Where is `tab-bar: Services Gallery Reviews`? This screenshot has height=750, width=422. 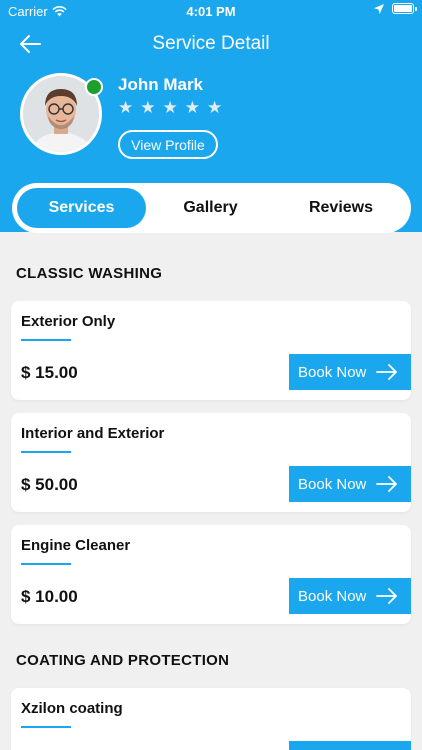
tab-bar: Services Gallery Reviews is located at coordinates (211, 208).